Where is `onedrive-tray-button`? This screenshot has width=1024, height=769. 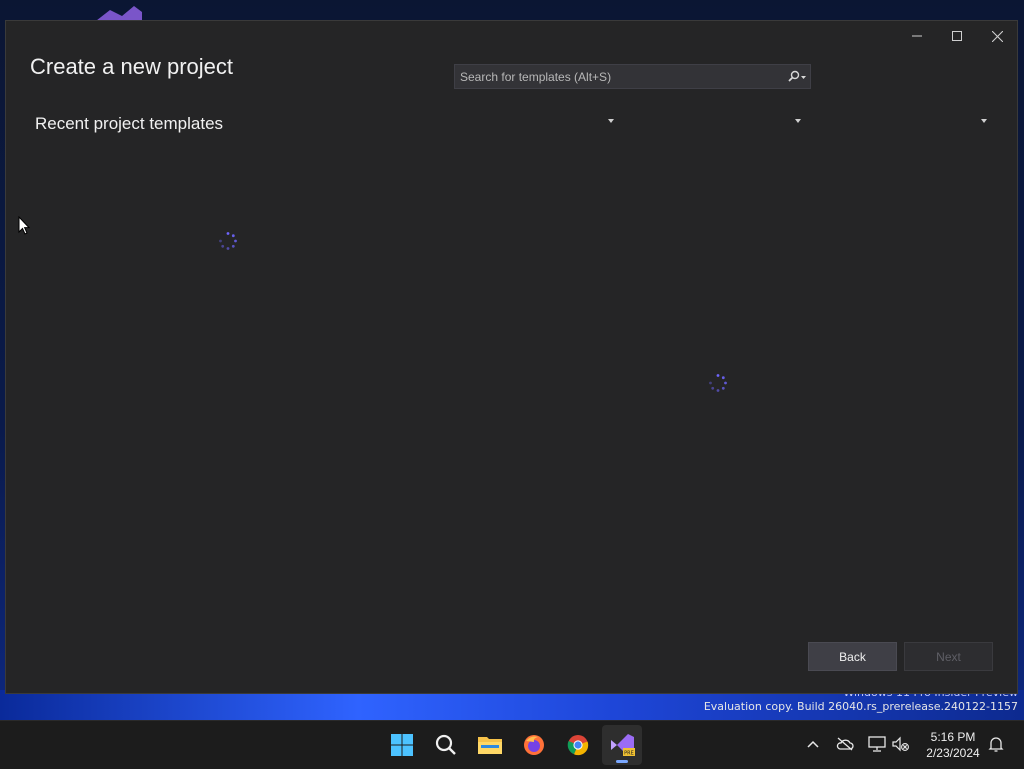
onedrive-tray-button is located at coordinates (845, 744).